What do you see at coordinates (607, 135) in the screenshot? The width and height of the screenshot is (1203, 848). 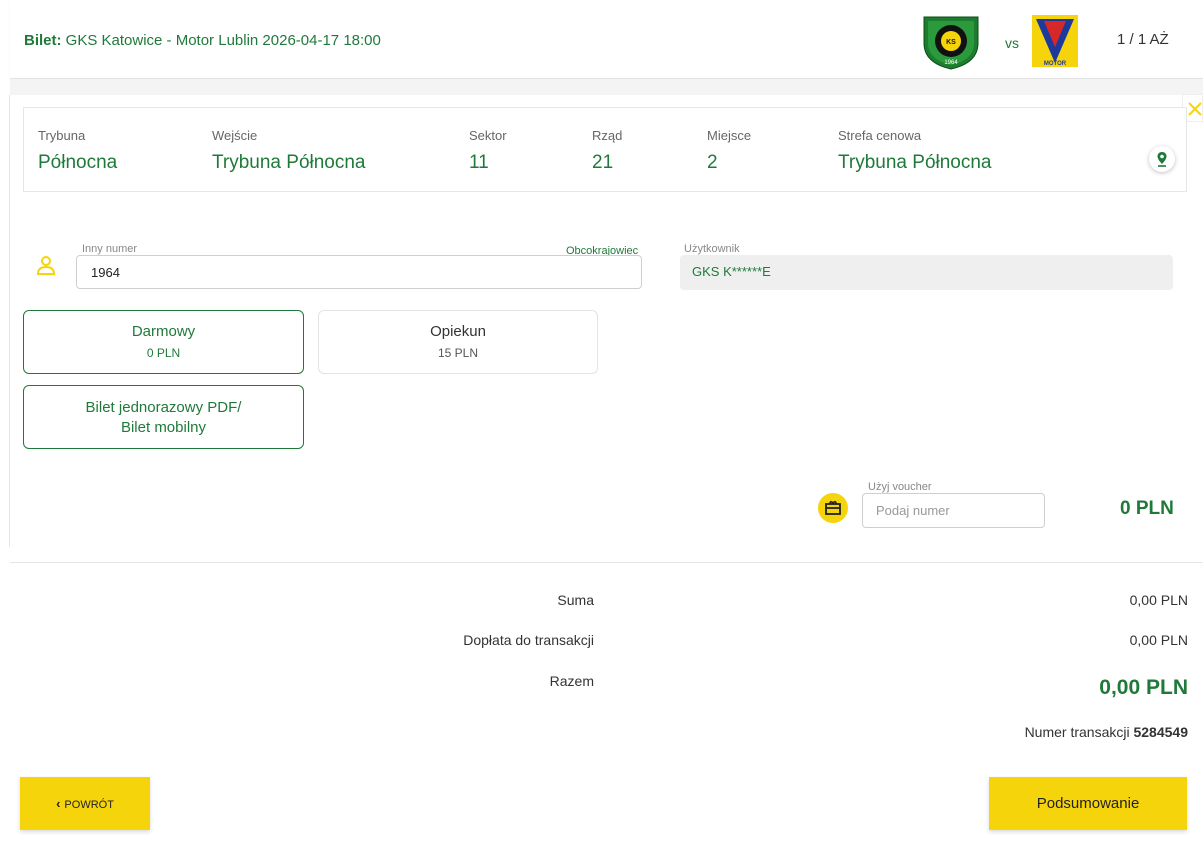 I see `seat-label-row: Rząd` at bounding box center [607, 135].